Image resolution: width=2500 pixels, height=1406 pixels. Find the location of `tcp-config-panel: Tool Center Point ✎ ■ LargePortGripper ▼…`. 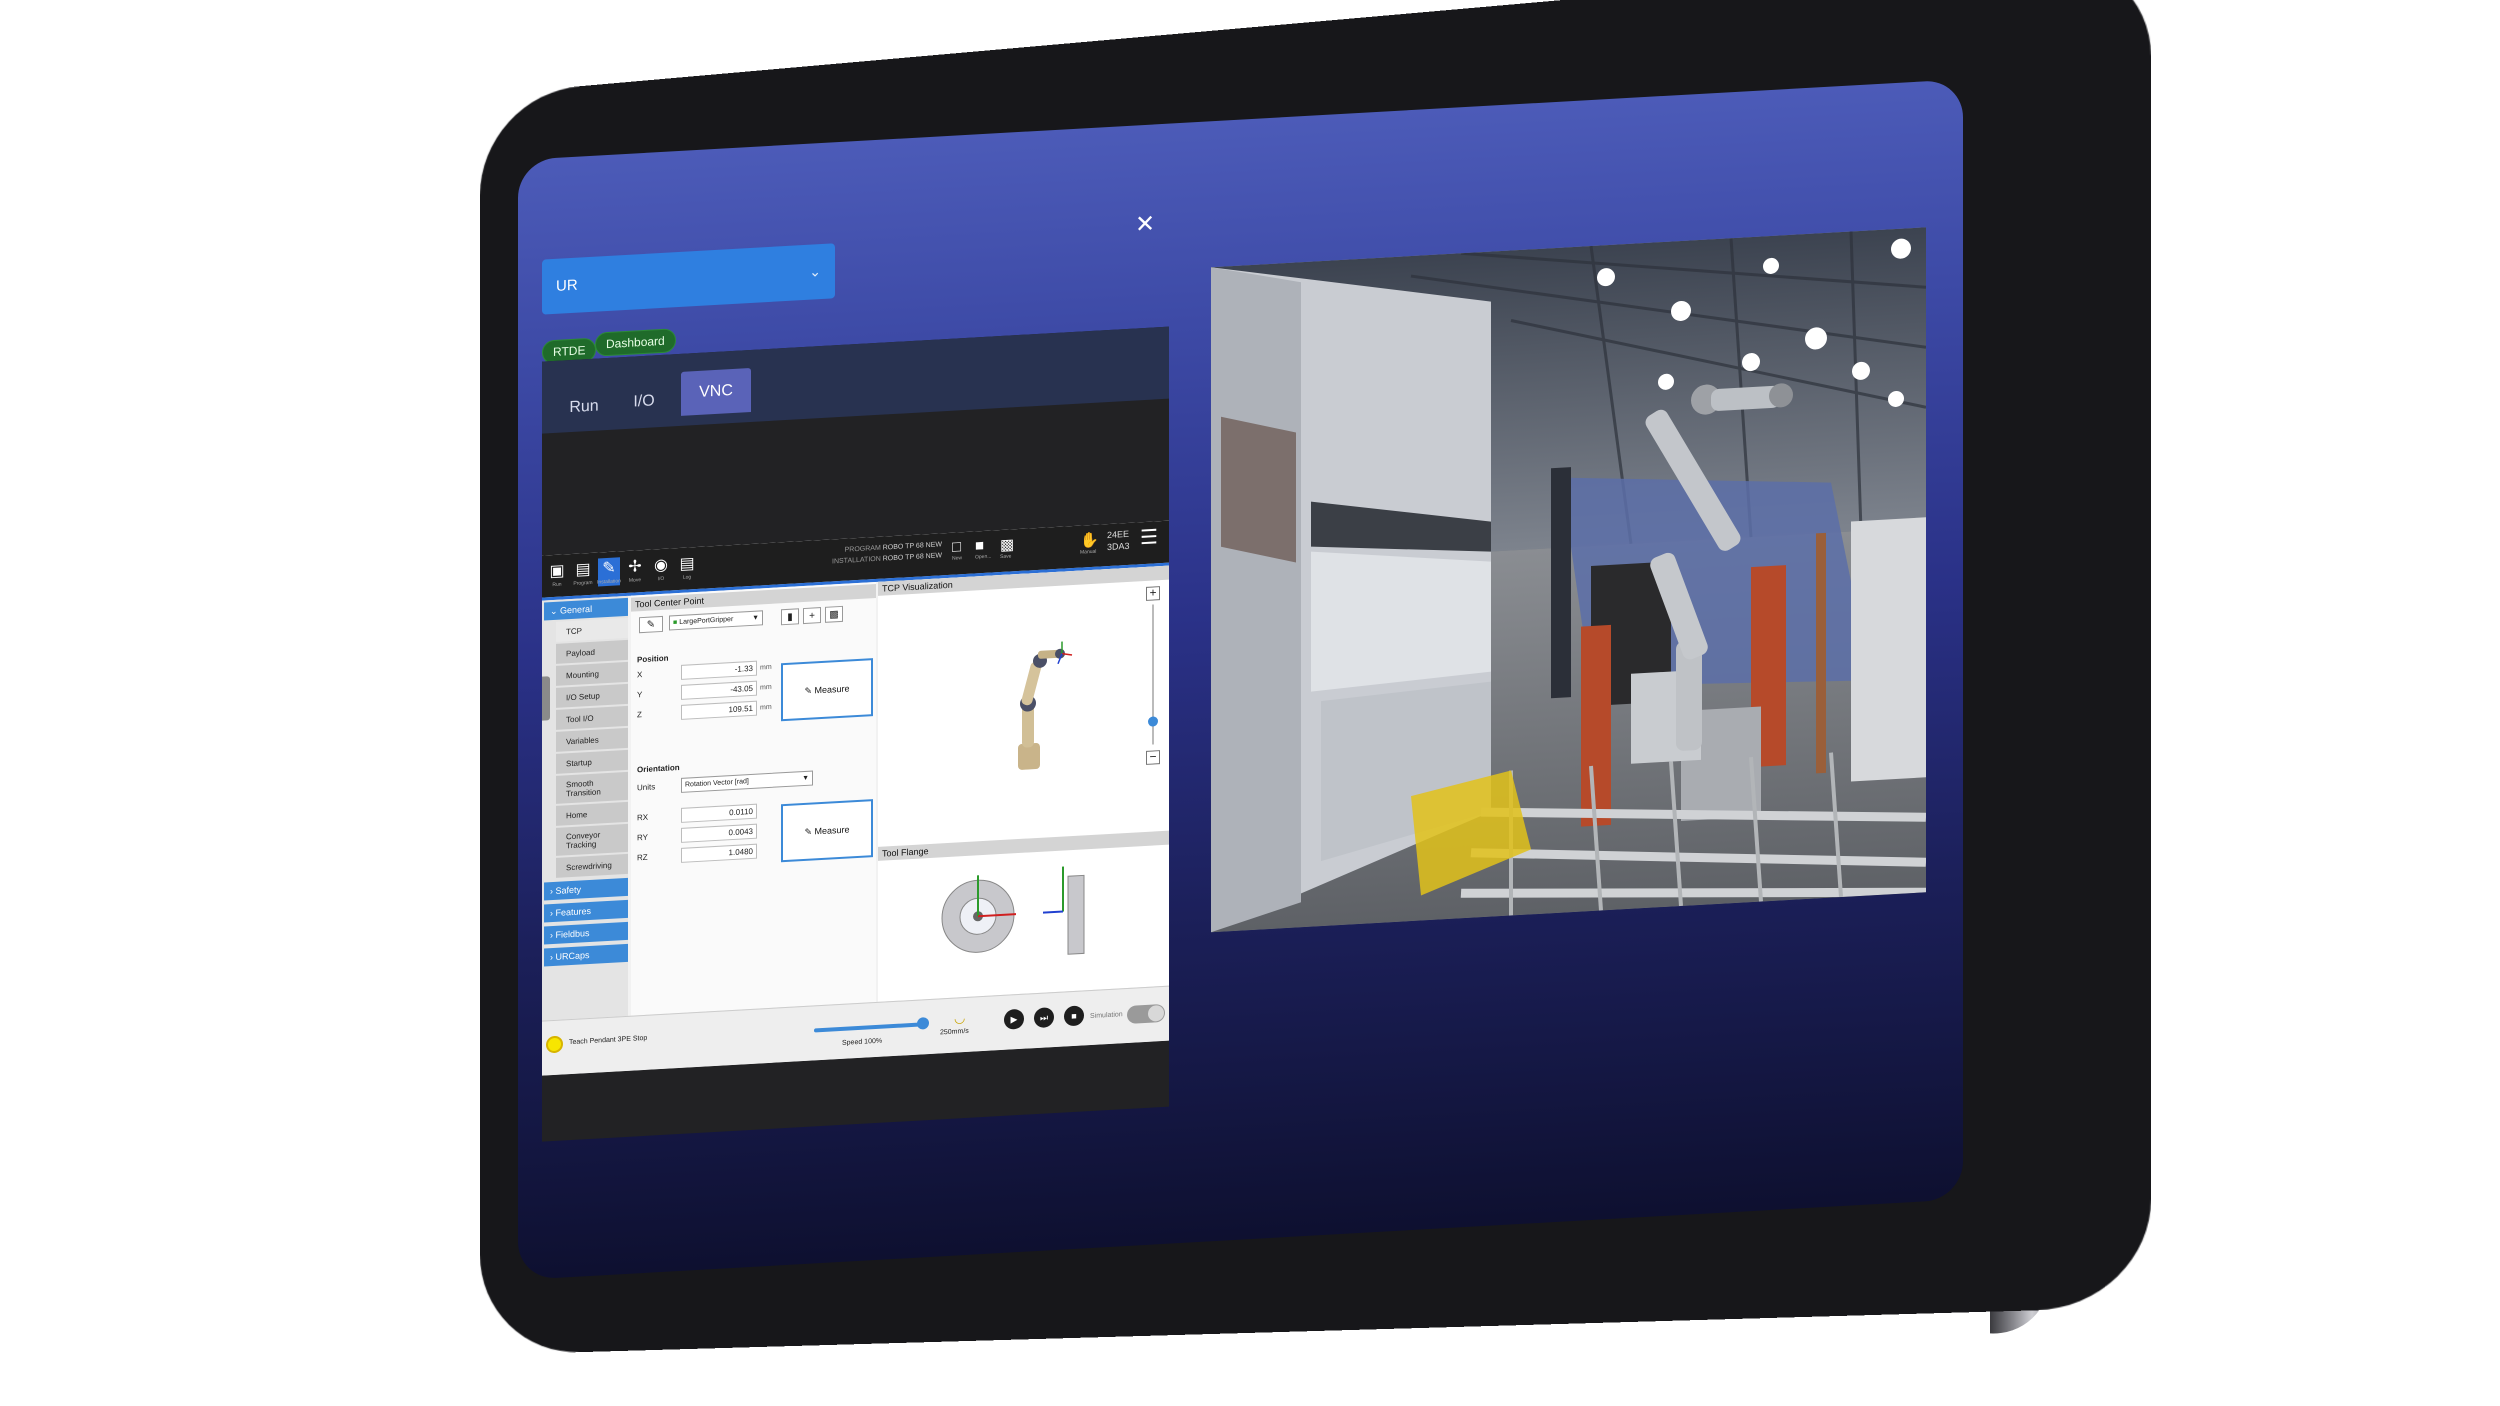

tcp-config-panel: Tool Center Point ✎ ■ LargePortGripper ▼… is located at coordinates (753, 798).